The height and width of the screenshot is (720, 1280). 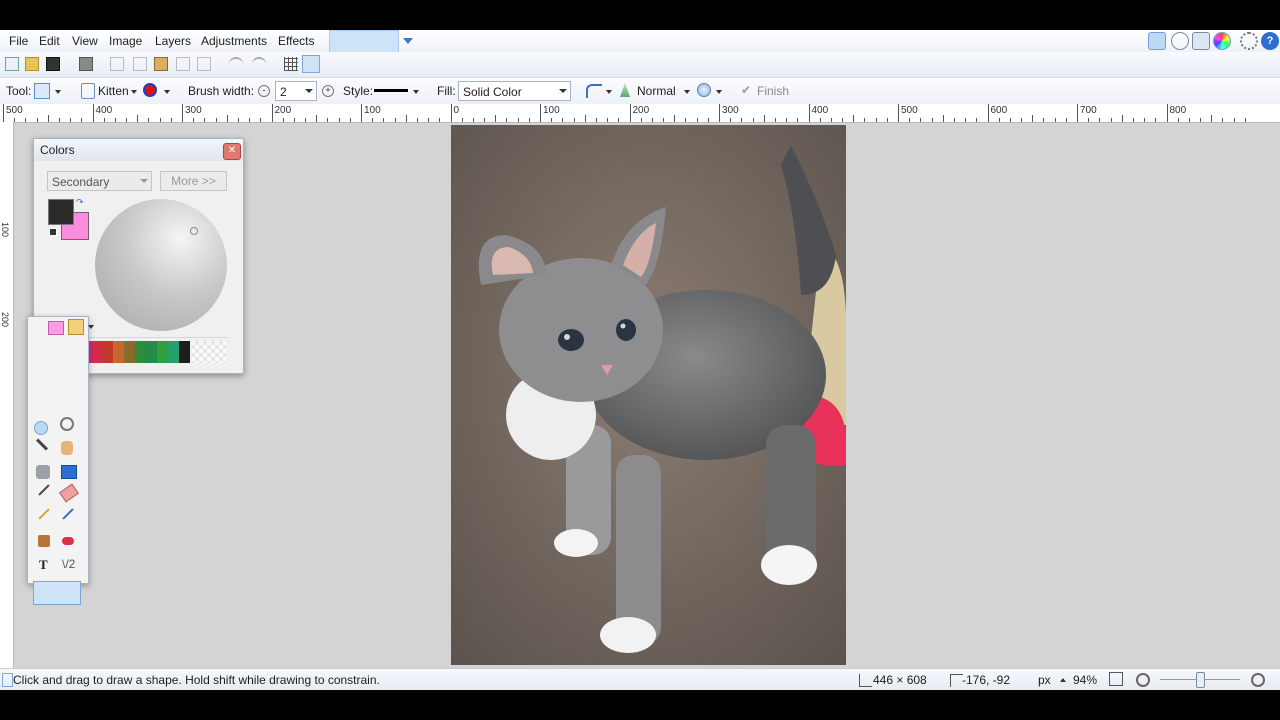 What do you see at coordinates (865, 680) in the screenshot?
I see `image-size-icon` at bounding box center [865, 680].